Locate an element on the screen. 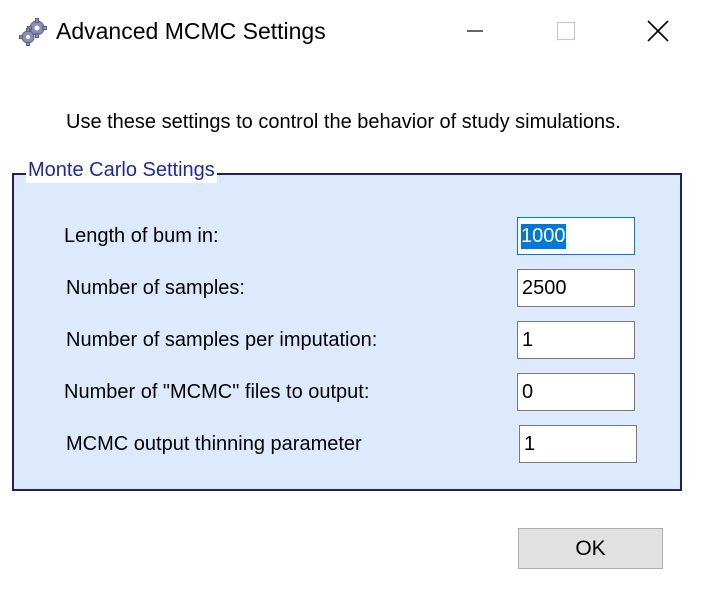 This screenshot has width=708, height=598. maximize-button is located at coordinates (566, 31).